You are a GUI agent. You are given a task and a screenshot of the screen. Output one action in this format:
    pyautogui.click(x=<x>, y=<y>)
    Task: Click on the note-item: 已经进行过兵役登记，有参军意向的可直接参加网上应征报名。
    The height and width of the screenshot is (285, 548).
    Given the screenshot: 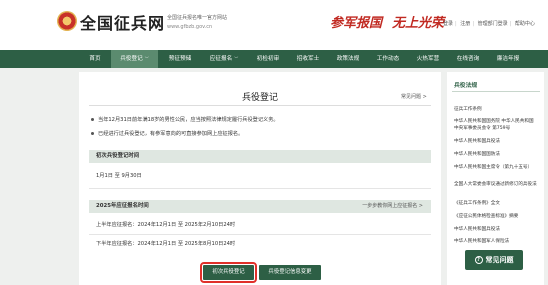 What is the action you would take?
    pyautogui.click(x=167, y=133)
    